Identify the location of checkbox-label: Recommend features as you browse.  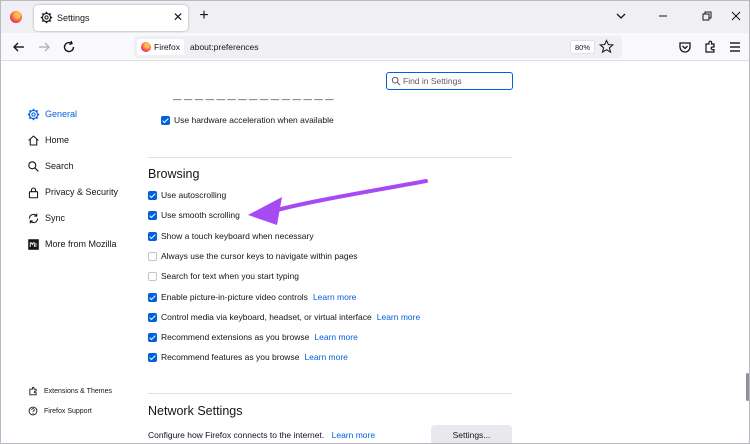
(230, 357).